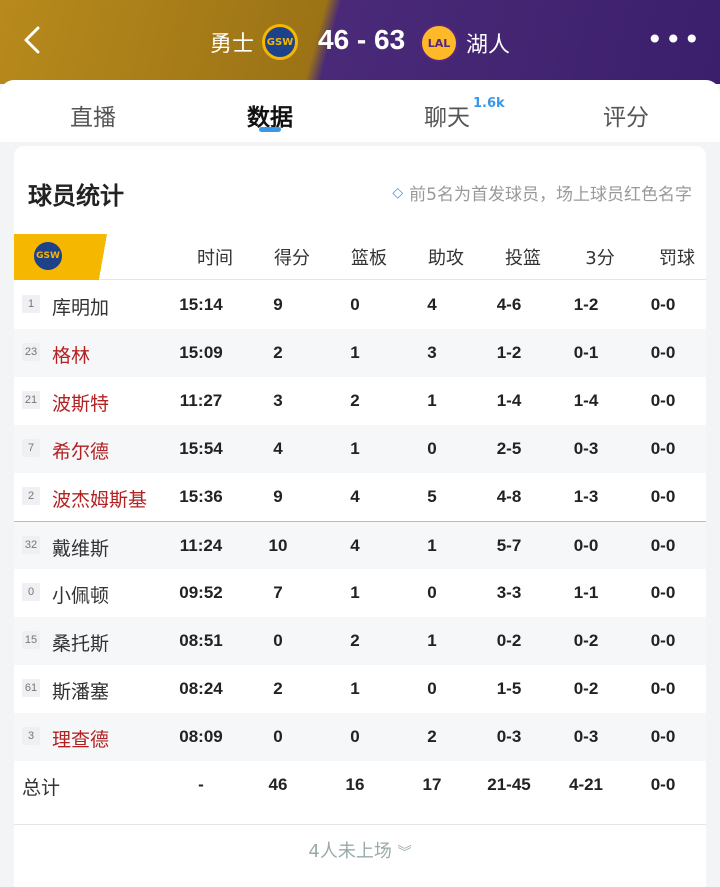 The image size is (720, 887). Describe the element at coordinates (31, 688) in the screenshot. I see `jersey-number: 61` at that location.